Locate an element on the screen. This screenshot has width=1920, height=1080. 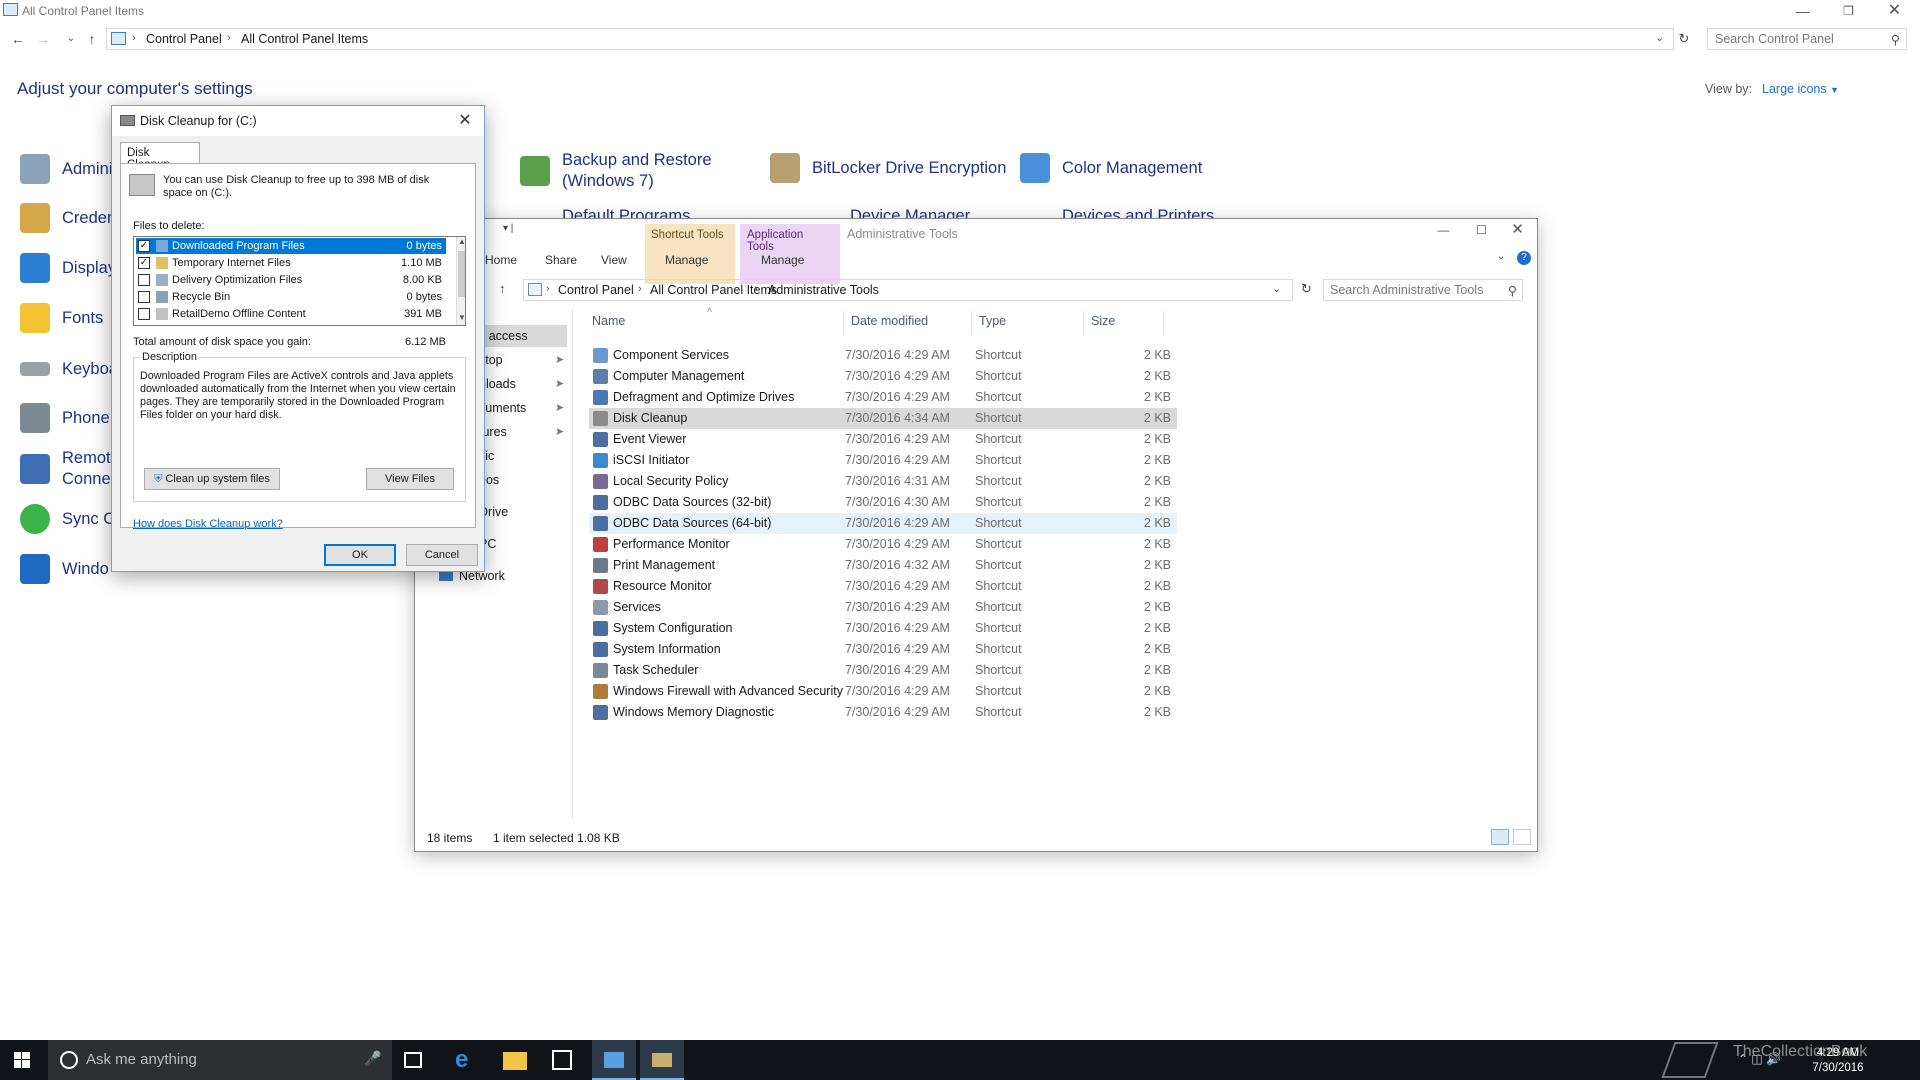
tab-manage-shortcut: Manage is located at coordinates (686, 260).